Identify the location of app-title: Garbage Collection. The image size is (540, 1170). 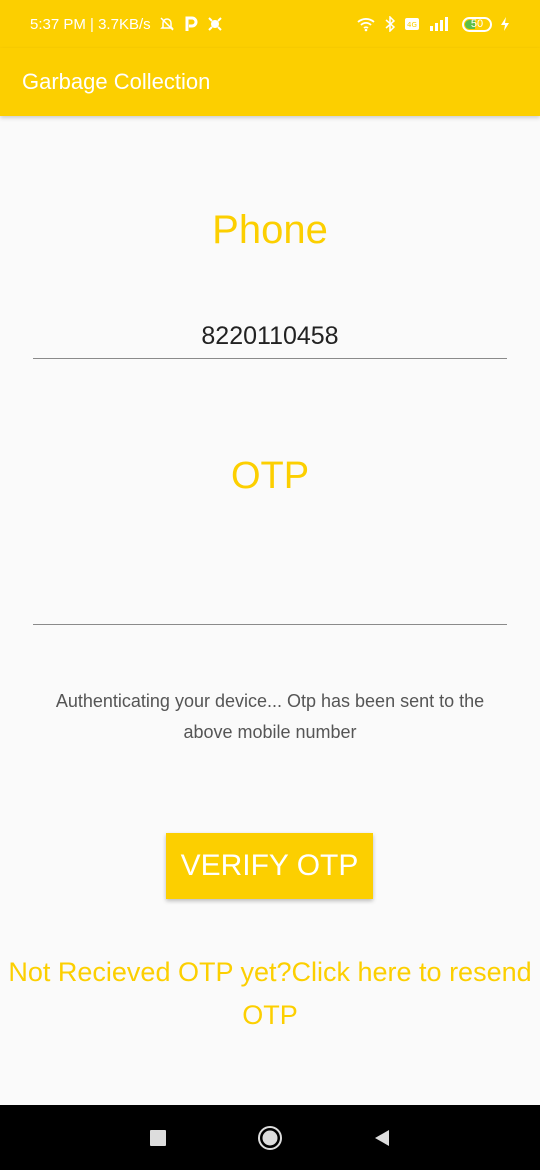
(116, 81).